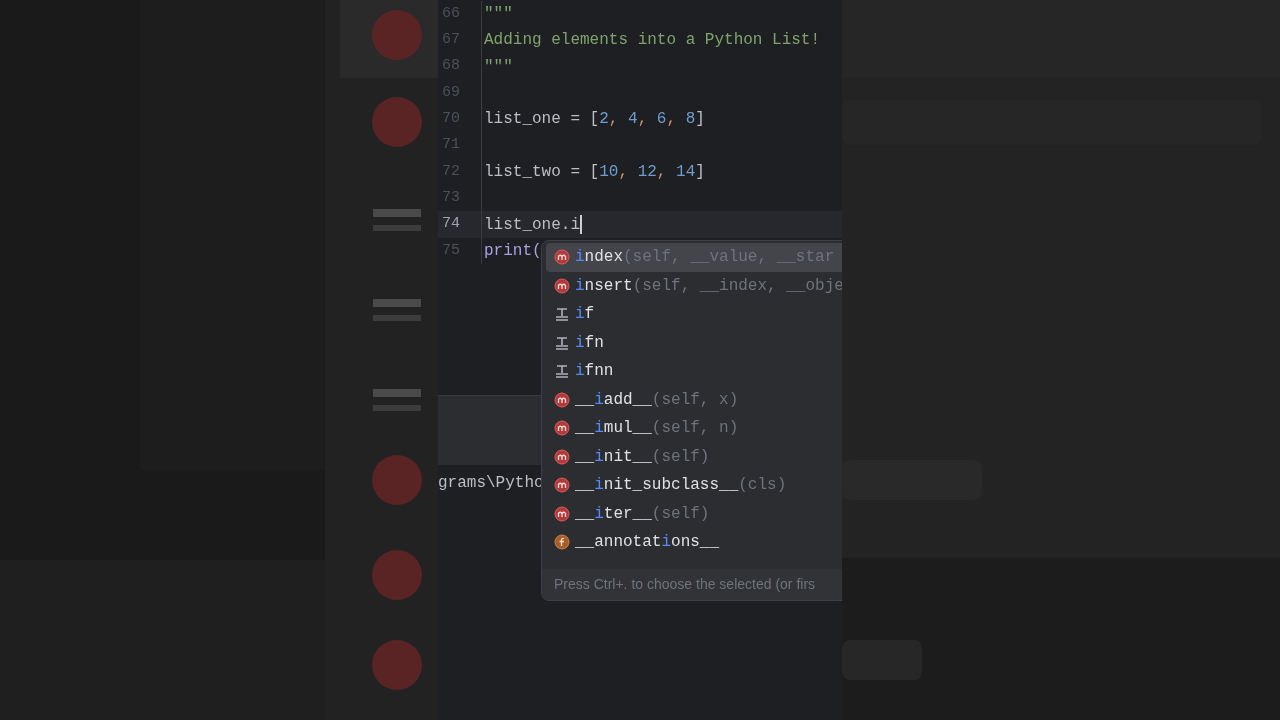 Image resolution: width=1280 pixels, height=720 pixels. What do you see at coordinates (513, 251) in the screenshot?
I see `code-line: print(` at bounding box center [513, 251].